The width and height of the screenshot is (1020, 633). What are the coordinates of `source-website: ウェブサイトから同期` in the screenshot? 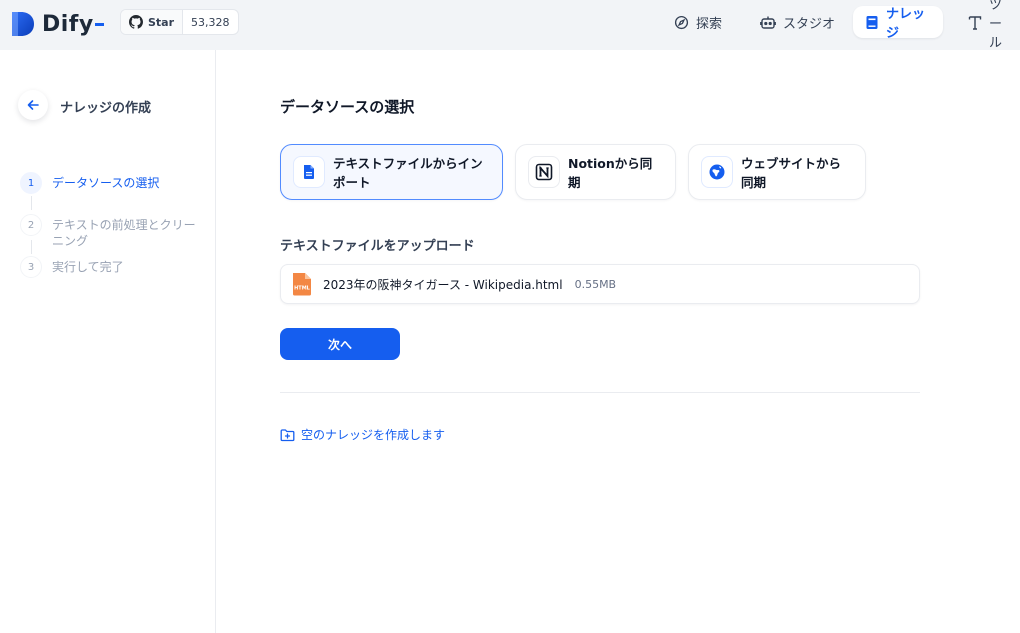 It's located at (777, 172).